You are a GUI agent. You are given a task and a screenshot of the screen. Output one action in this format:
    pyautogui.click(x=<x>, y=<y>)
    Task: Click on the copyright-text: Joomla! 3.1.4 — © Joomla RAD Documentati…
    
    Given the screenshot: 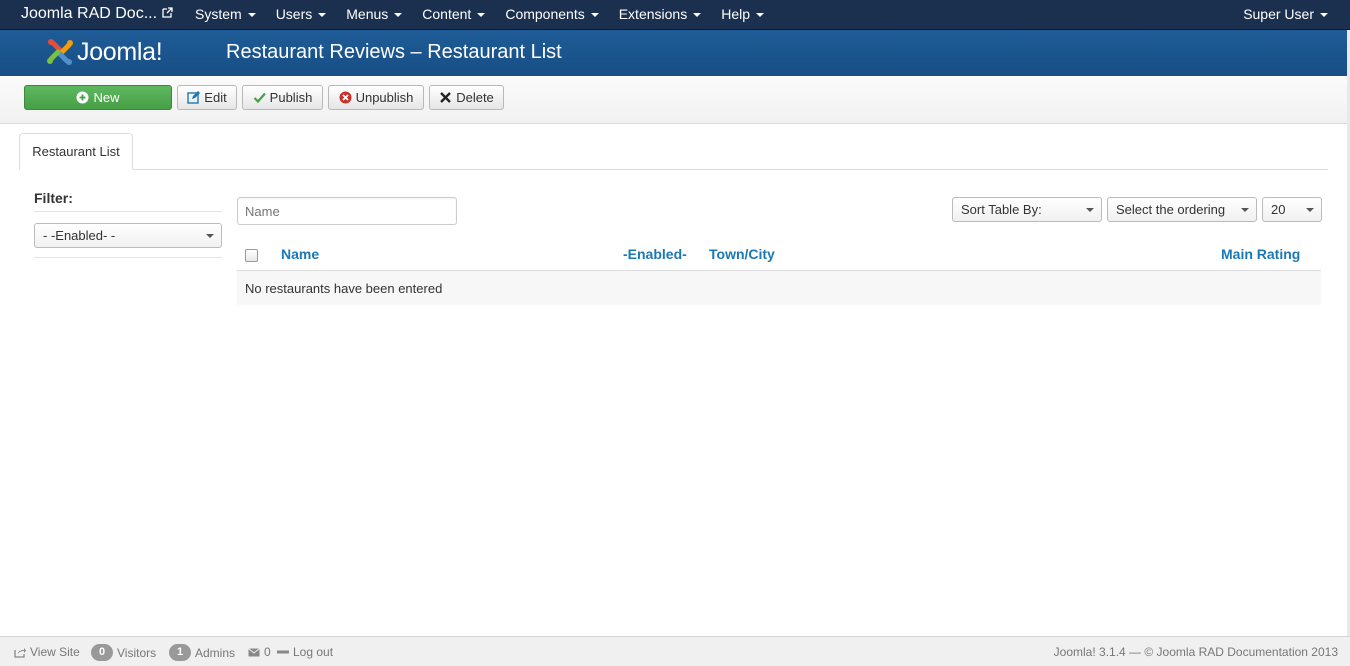 What is the action you would take?
    pyautogui.click(x=1195, y=652)
    